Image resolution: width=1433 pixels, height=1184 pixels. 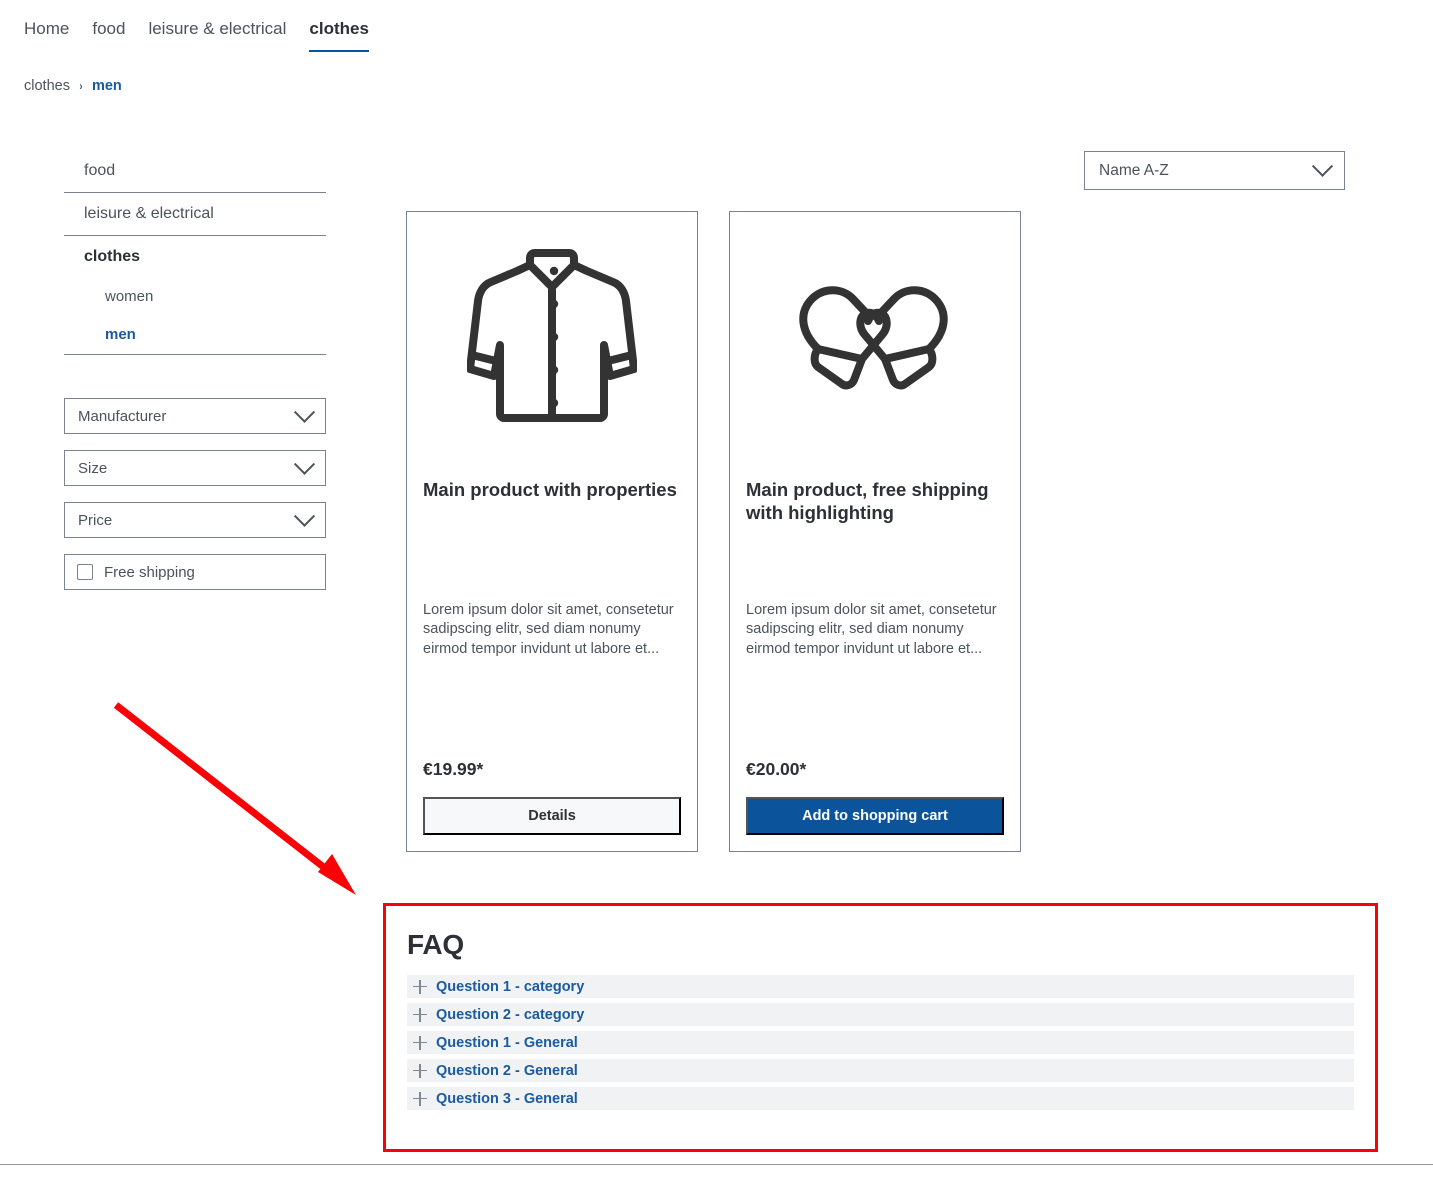 What do you see at coordinates (1214, 170) in the screenshot?
I see `sort-dropdown: Name A-Z` at bounding box center [1214, 170].